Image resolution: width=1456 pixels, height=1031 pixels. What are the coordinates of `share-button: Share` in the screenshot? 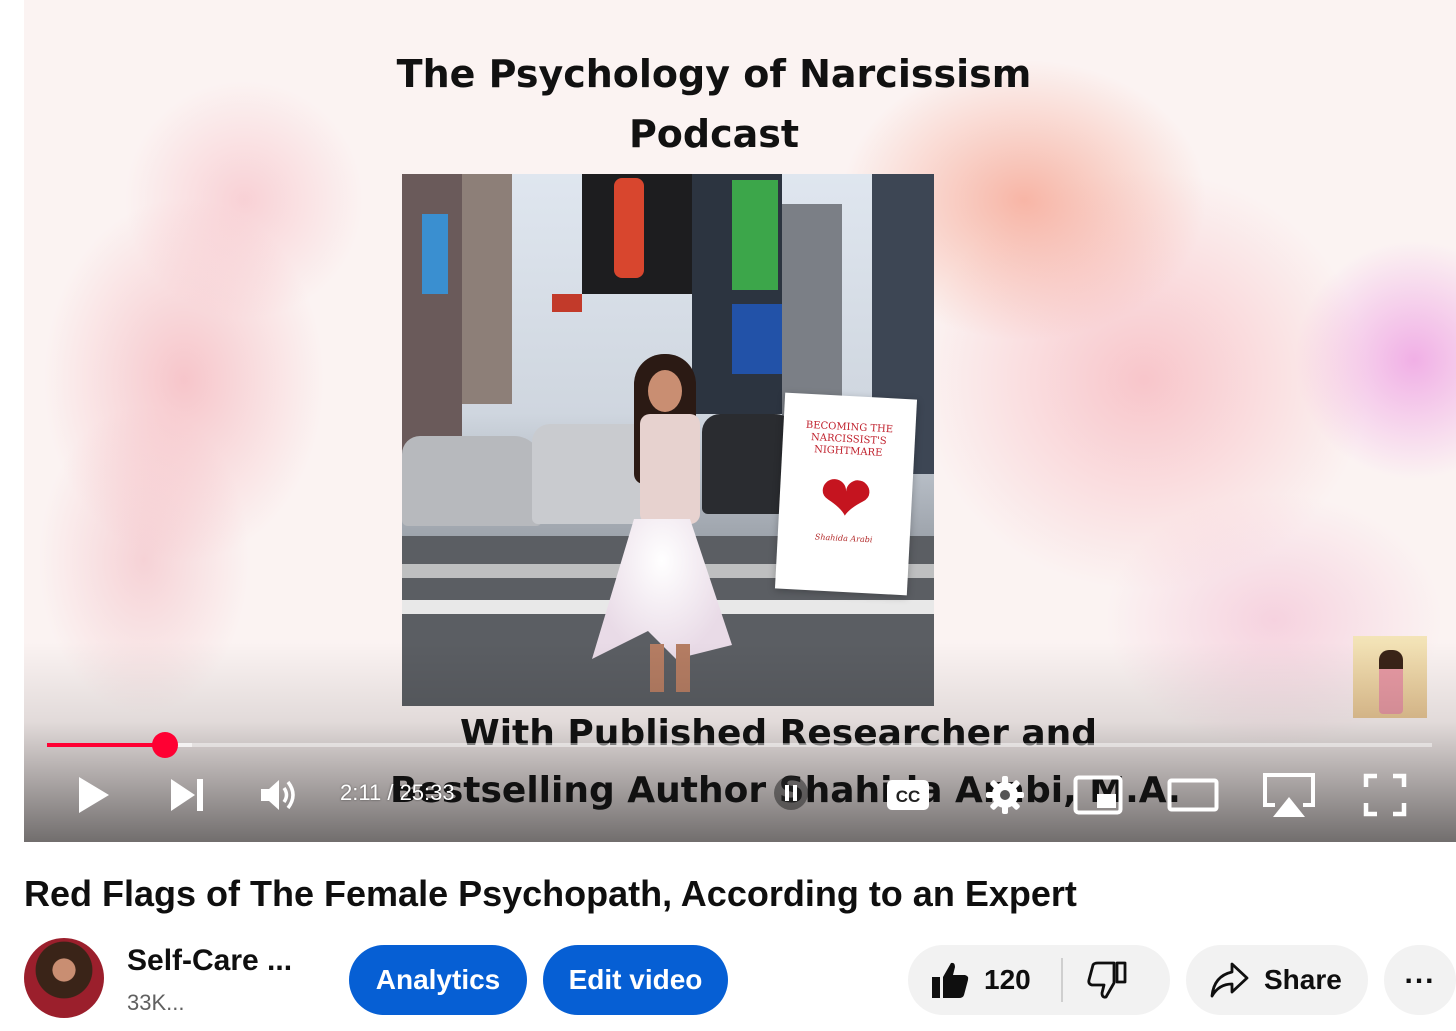 It's located at (1277, 980).